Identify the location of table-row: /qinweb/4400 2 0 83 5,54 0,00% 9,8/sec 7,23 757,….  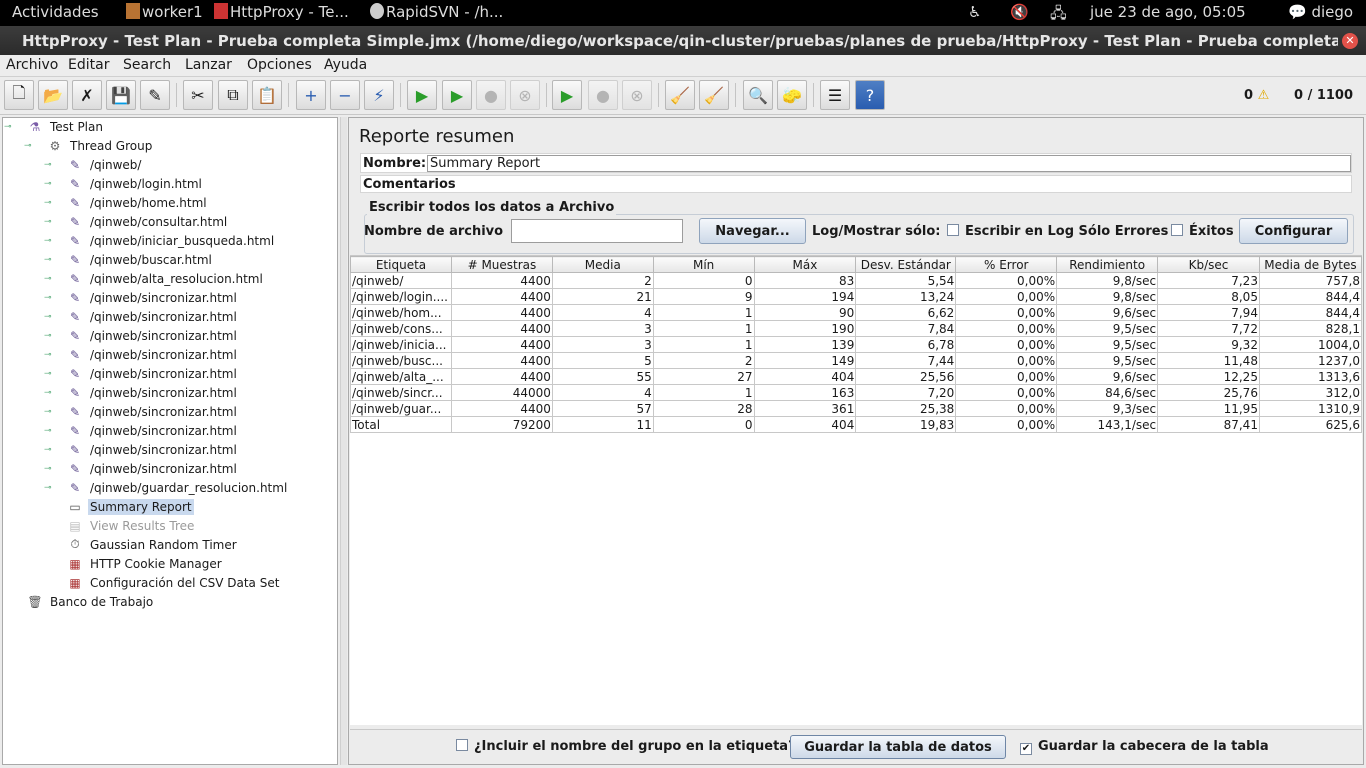
(856, 280).